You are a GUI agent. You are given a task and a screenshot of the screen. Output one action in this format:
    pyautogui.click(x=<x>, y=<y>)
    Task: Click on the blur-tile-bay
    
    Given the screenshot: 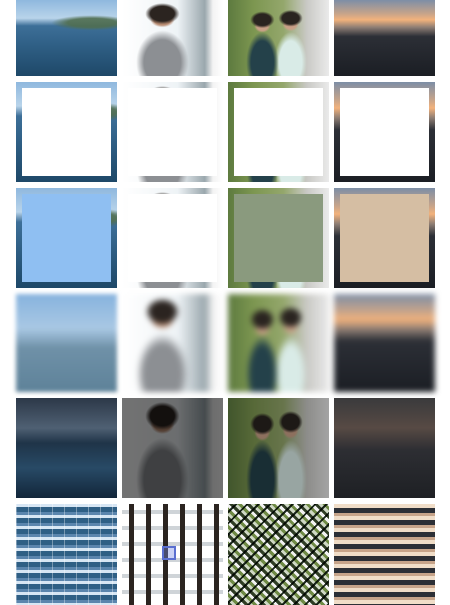 What is the action you would take?
    pyautogui.click(x=66, y=343)
    